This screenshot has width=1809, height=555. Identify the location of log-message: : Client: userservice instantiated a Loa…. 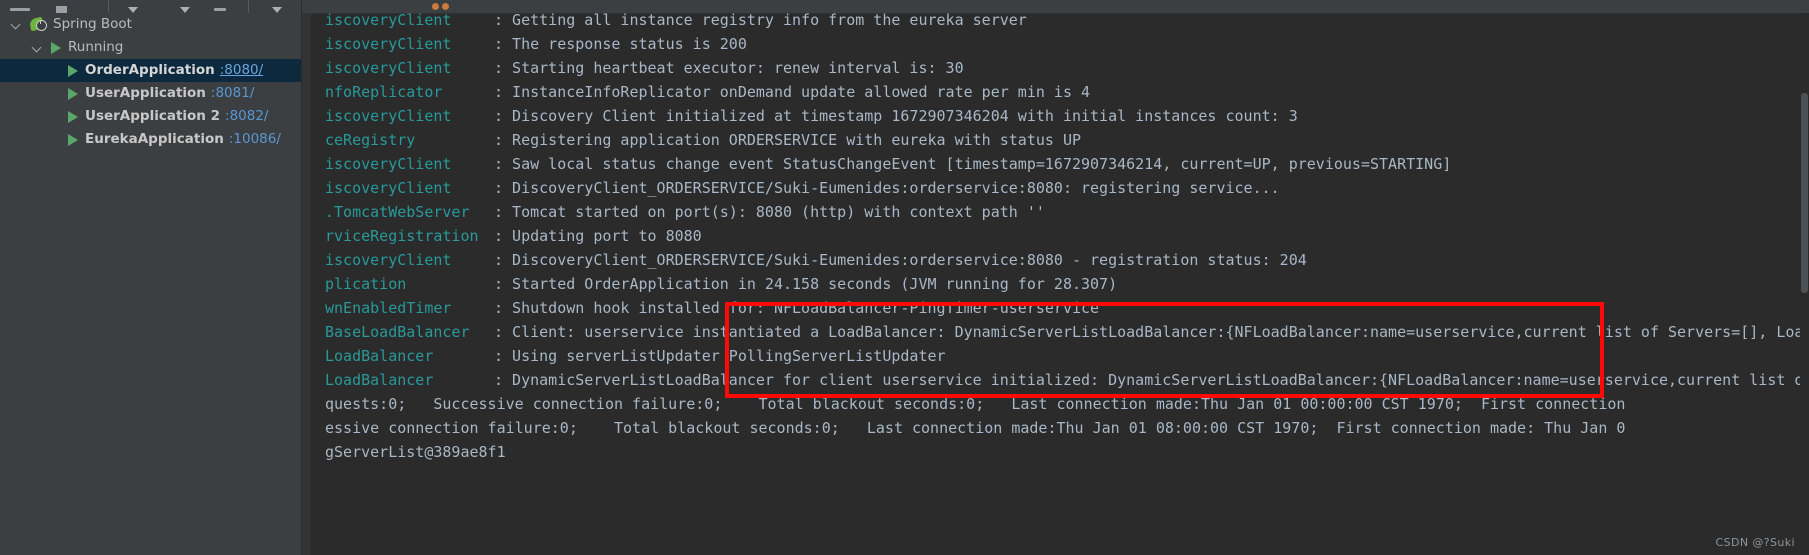
(1151, 332).